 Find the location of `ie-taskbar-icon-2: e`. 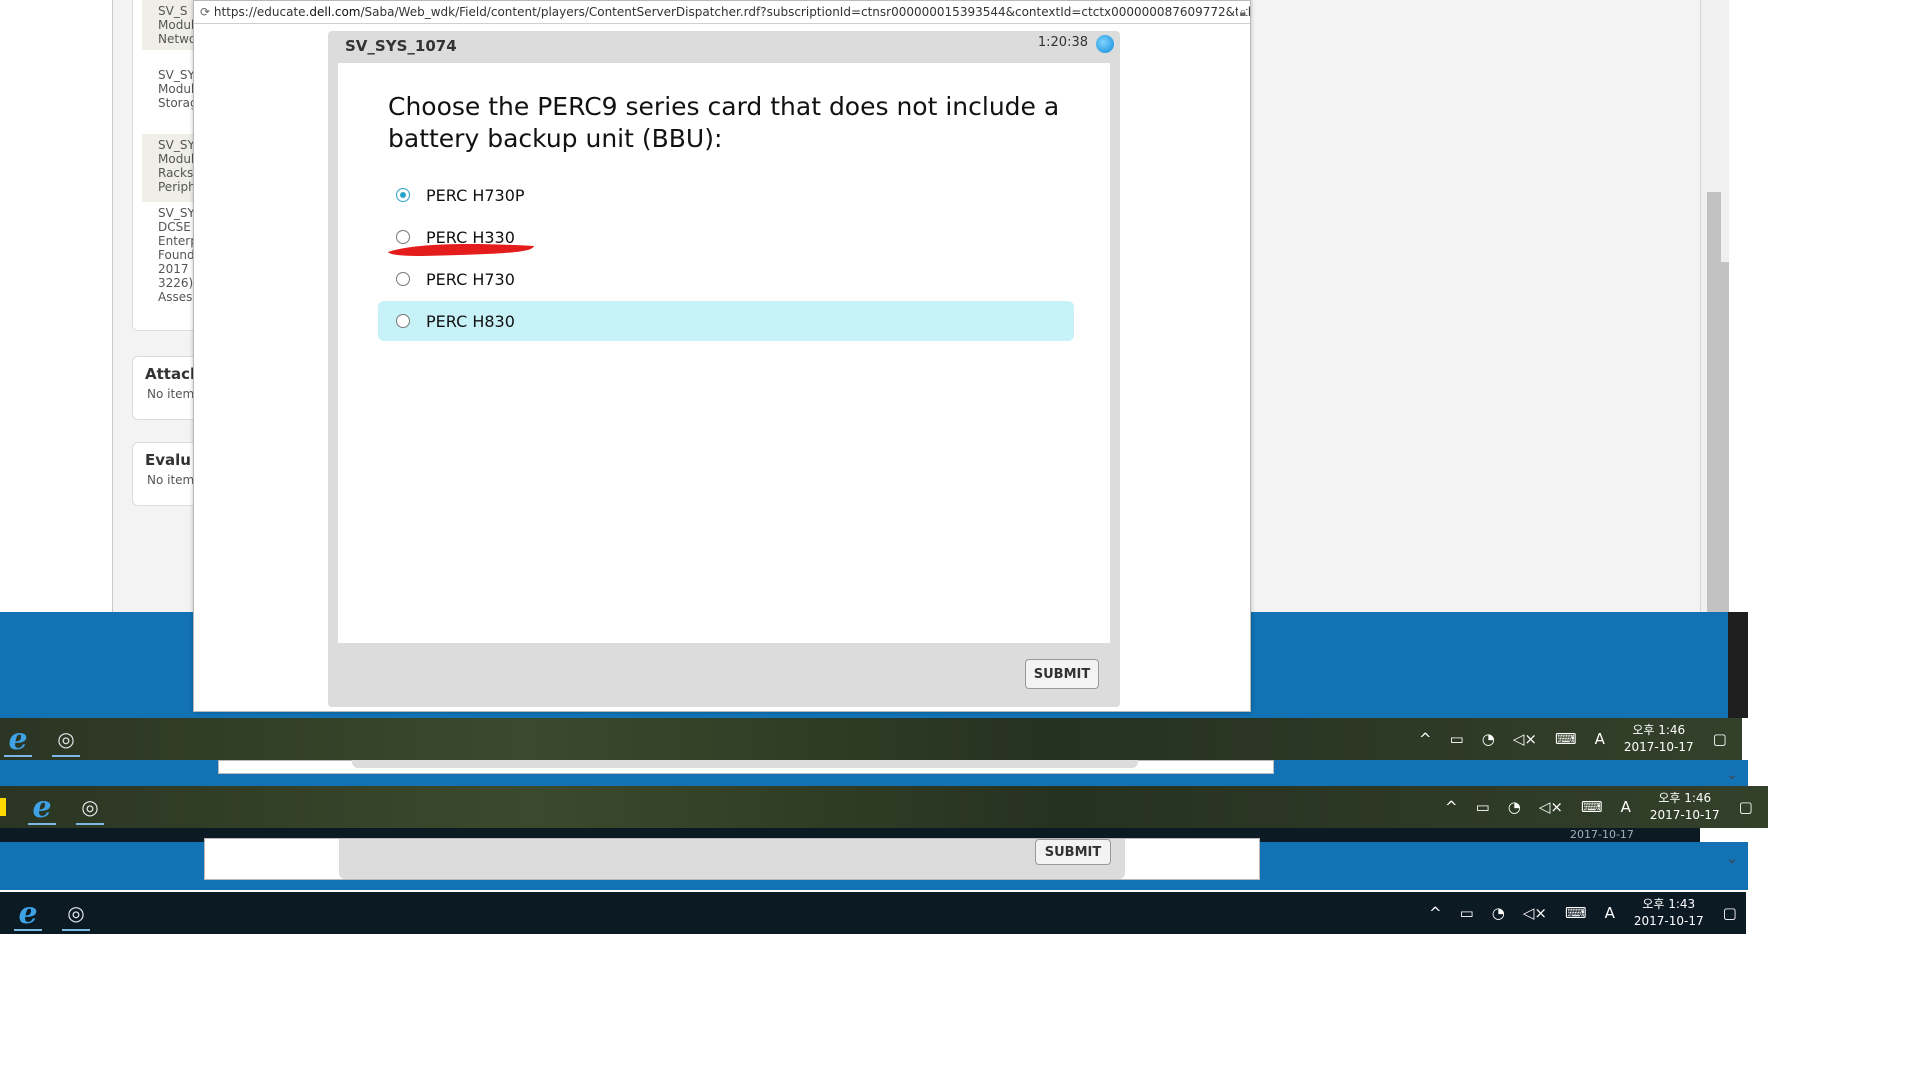

ie-taskbar-icon-2: e is located at coordinates (42, 807).